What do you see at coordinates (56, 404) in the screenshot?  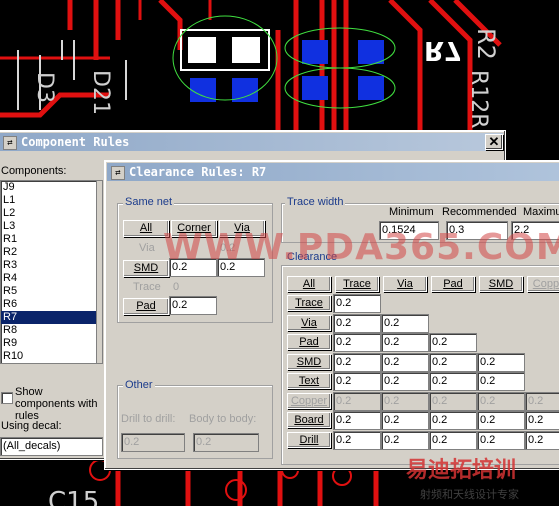 I see `show-components-label: Show components with rules` at bounding box center [56, 404].